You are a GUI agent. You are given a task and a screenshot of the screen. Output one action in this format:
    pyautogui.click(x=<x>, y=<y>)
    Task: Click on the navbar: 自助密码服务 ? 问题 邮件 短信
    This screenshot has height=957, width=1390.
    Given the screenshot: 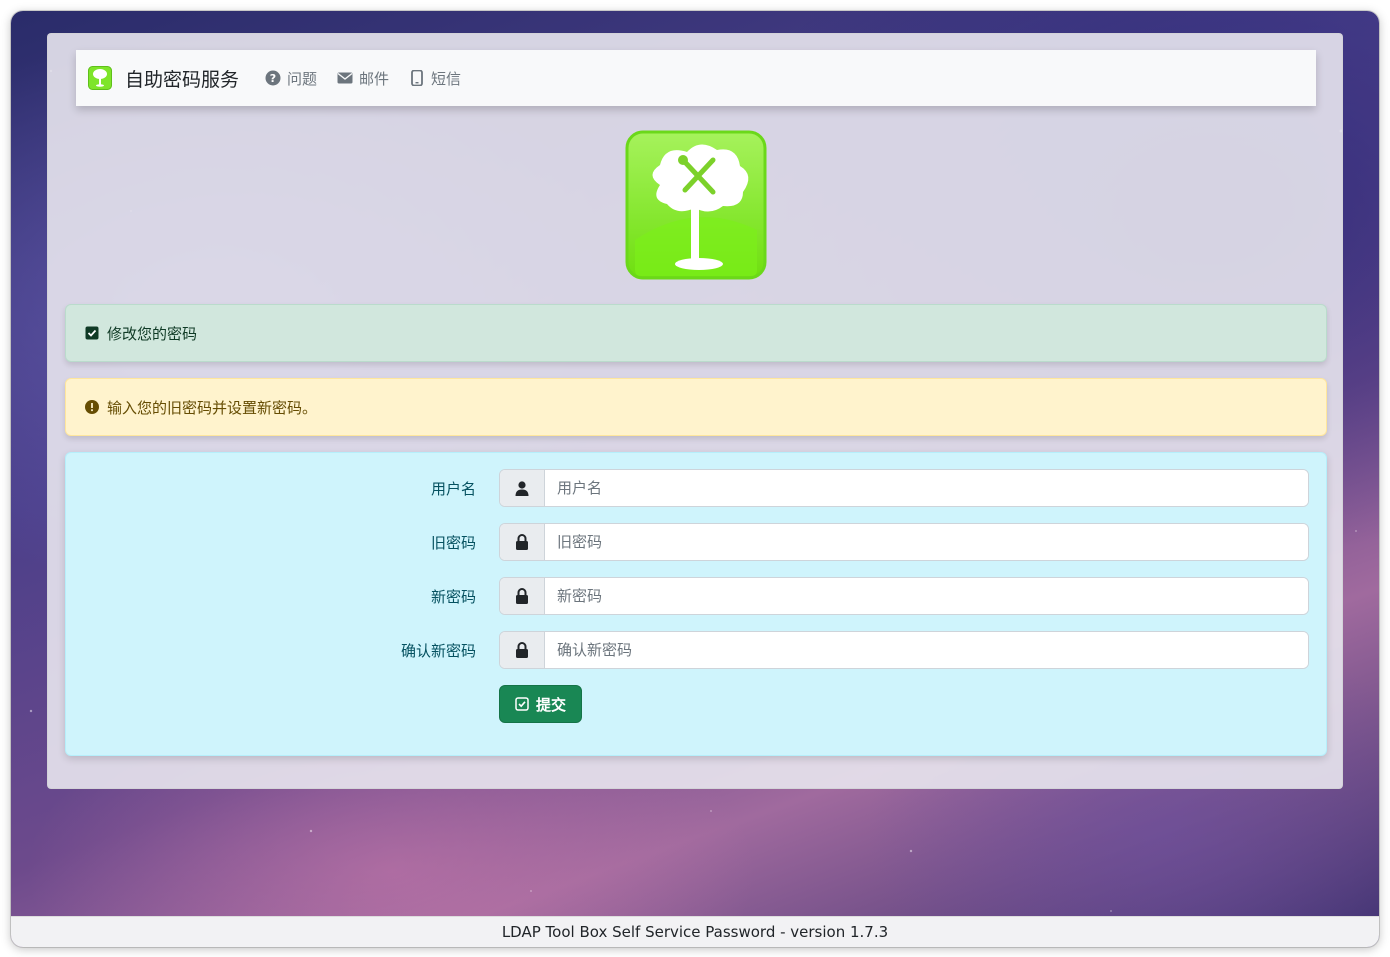 What is the action you would take?
    pyautogui.click(x=696, y=78)
    